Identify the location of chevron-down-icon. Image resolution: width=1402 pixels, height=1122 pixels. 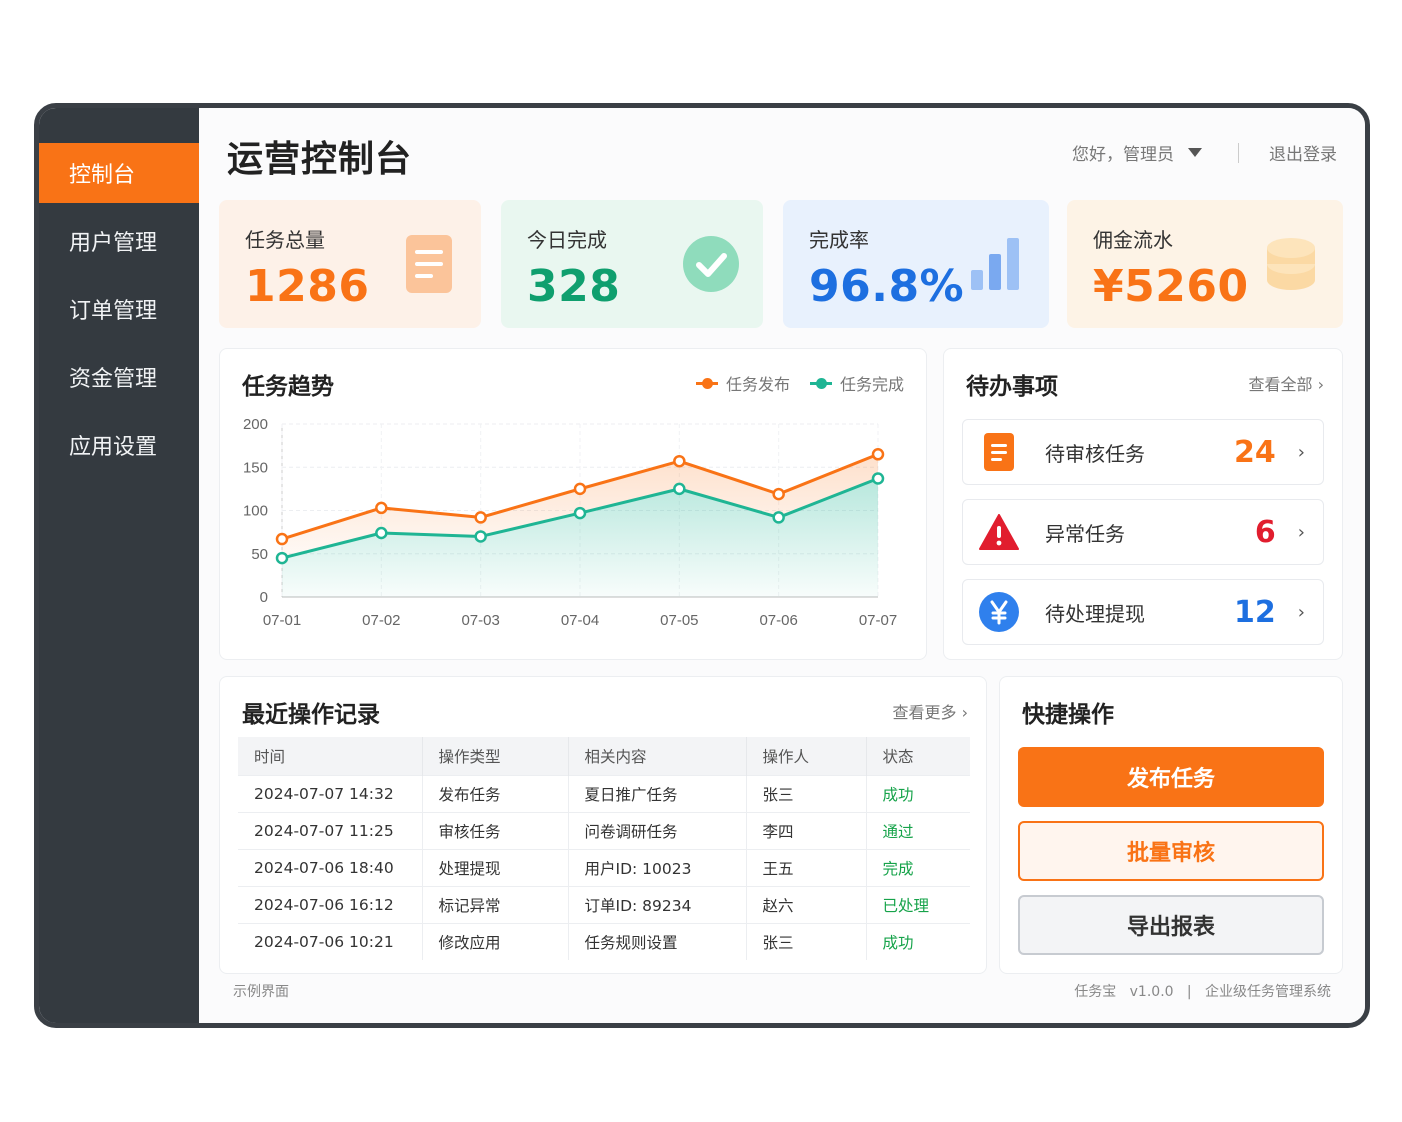
(1195, 152).